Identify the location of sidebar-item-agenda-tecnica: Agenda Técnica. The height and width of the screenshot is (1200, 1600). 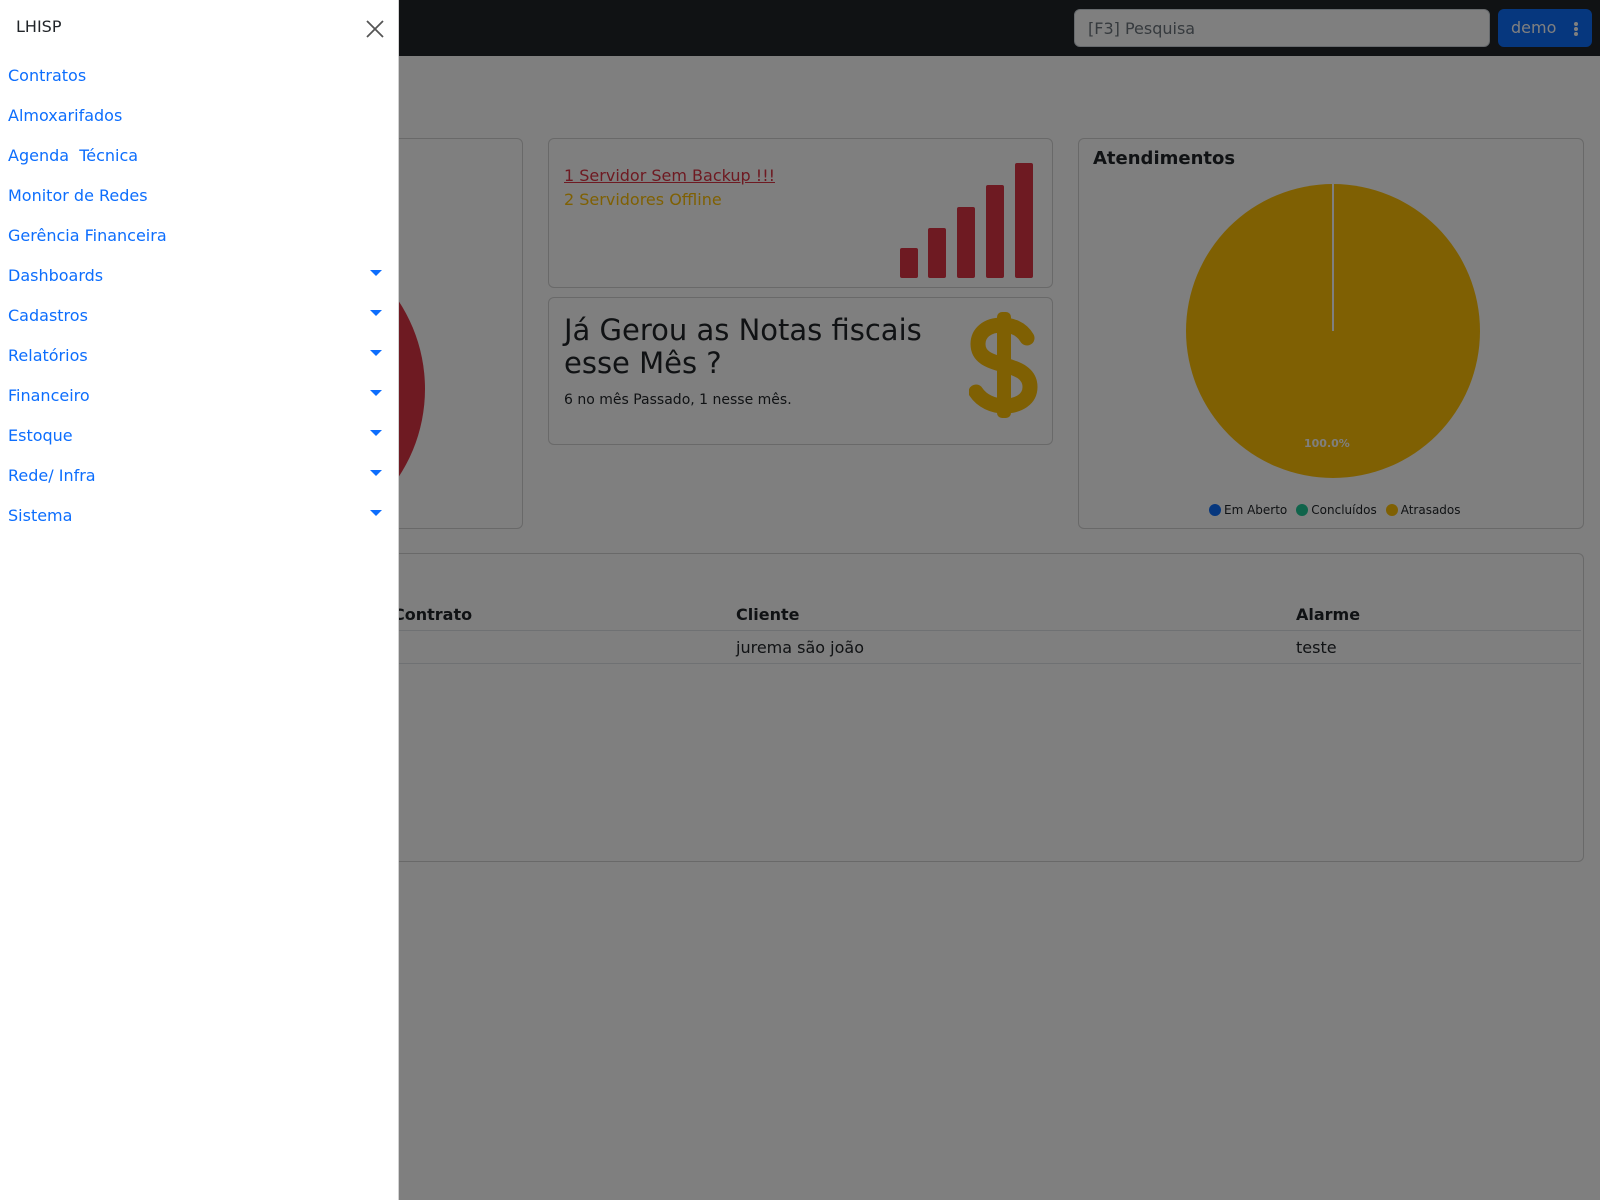
(73, 155).